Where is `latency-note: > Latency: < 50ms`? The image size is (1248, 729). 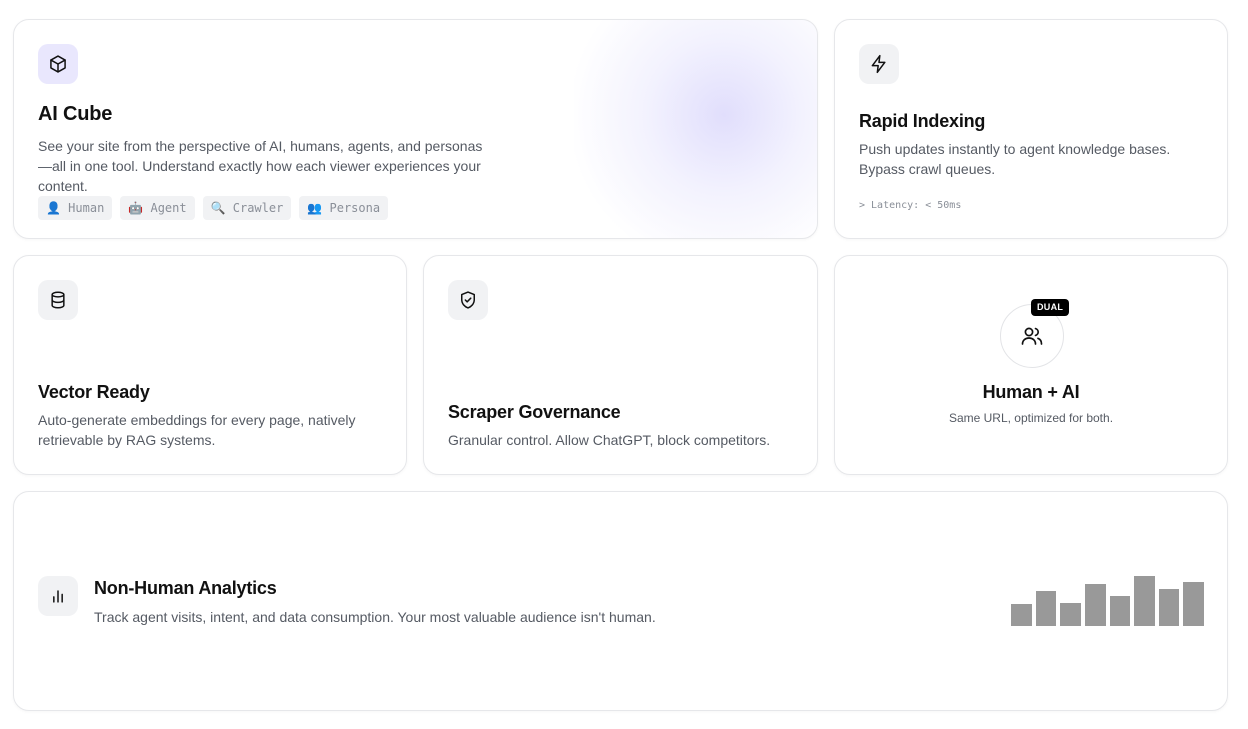
latency-note: > Latency: < 50ms is located at coordinates (910, 205).